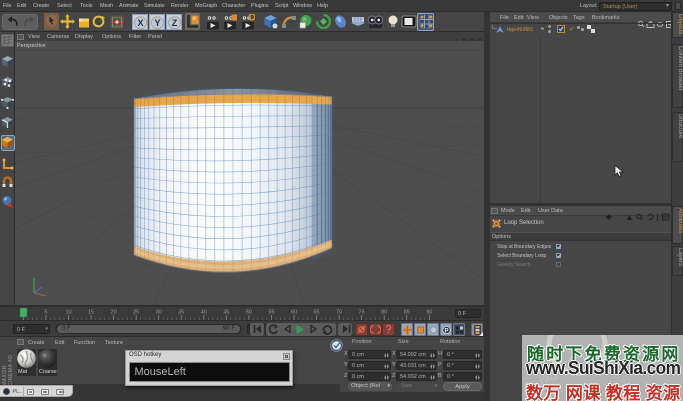 Image resolution: width=683 pixels, height=401 pixels. I want to click on svg-text: 5, so click(45, 313).